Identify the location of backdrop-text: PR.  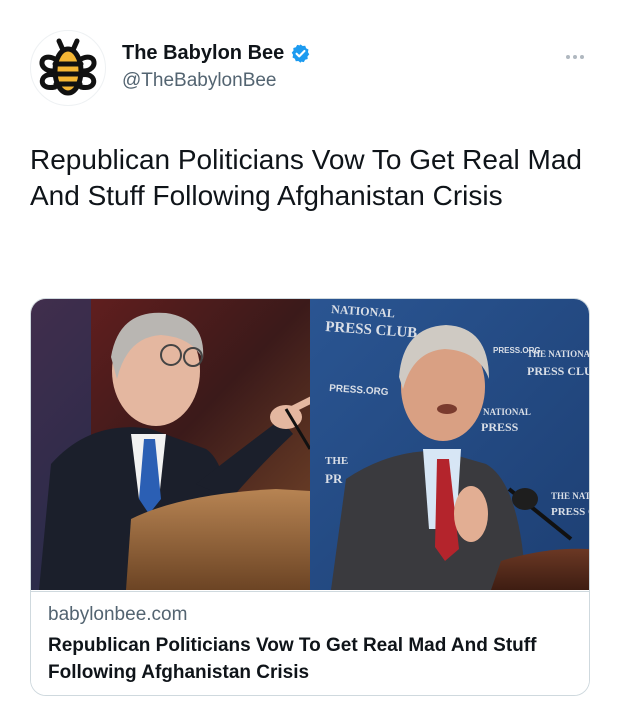
(334, 478).